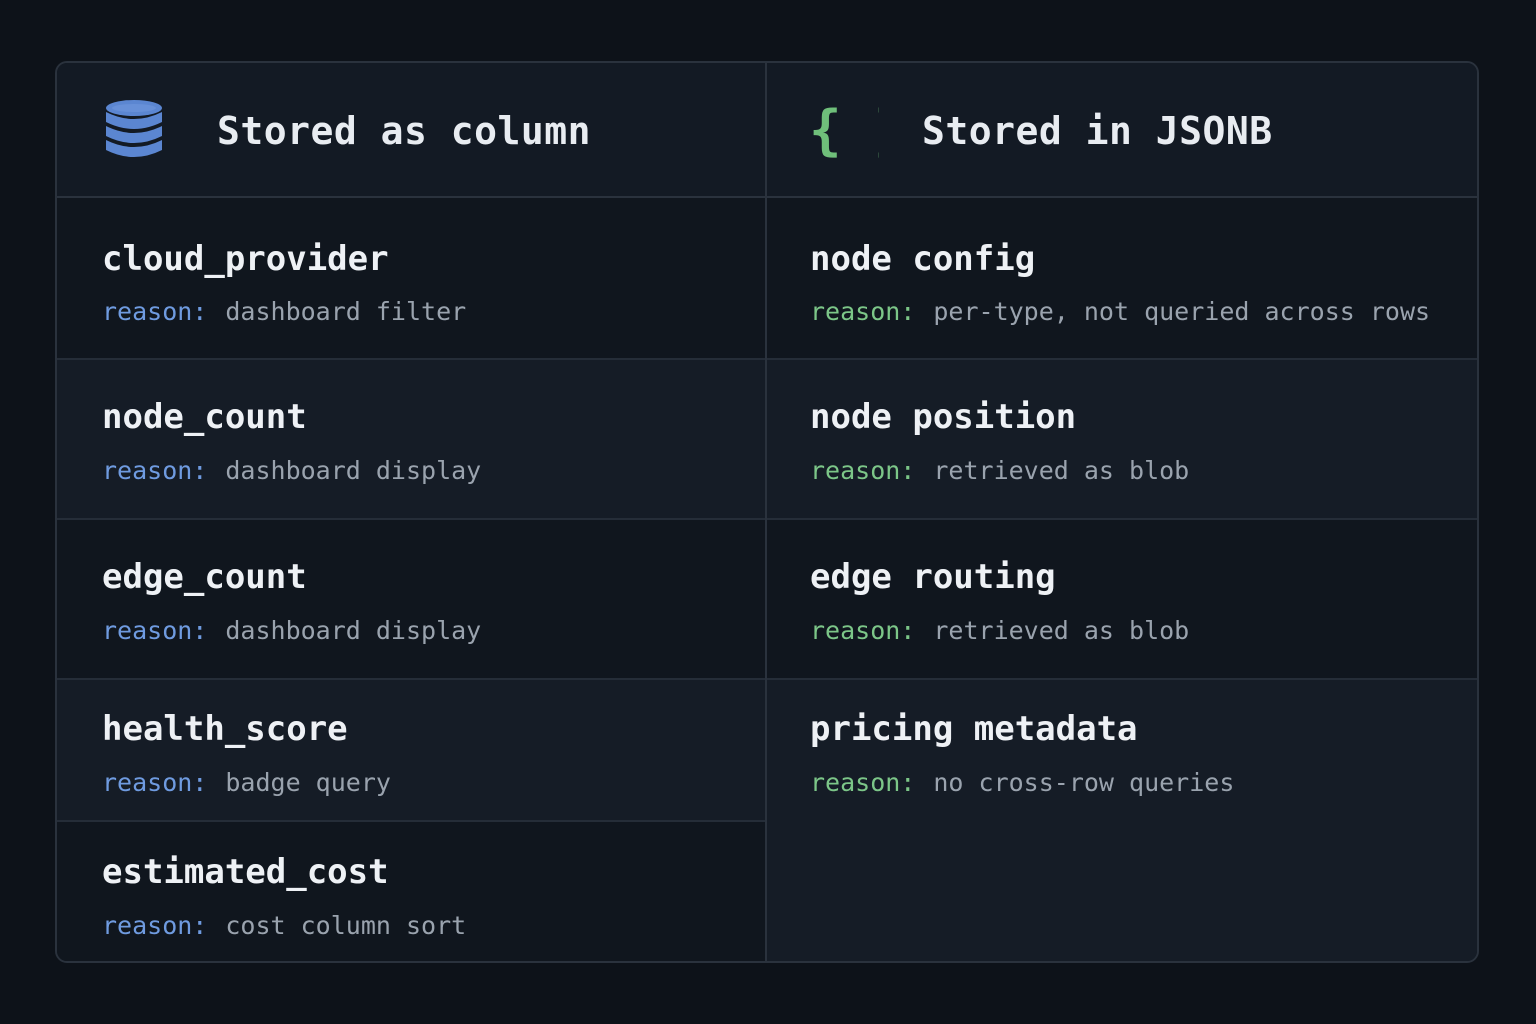 This screenshot has height=1024, width=1536. What do you see at coordinates (1182, 311) in the screenshot?
I see `reason-text: per-type, not queried across rows` at bounding box center [1182, 311].